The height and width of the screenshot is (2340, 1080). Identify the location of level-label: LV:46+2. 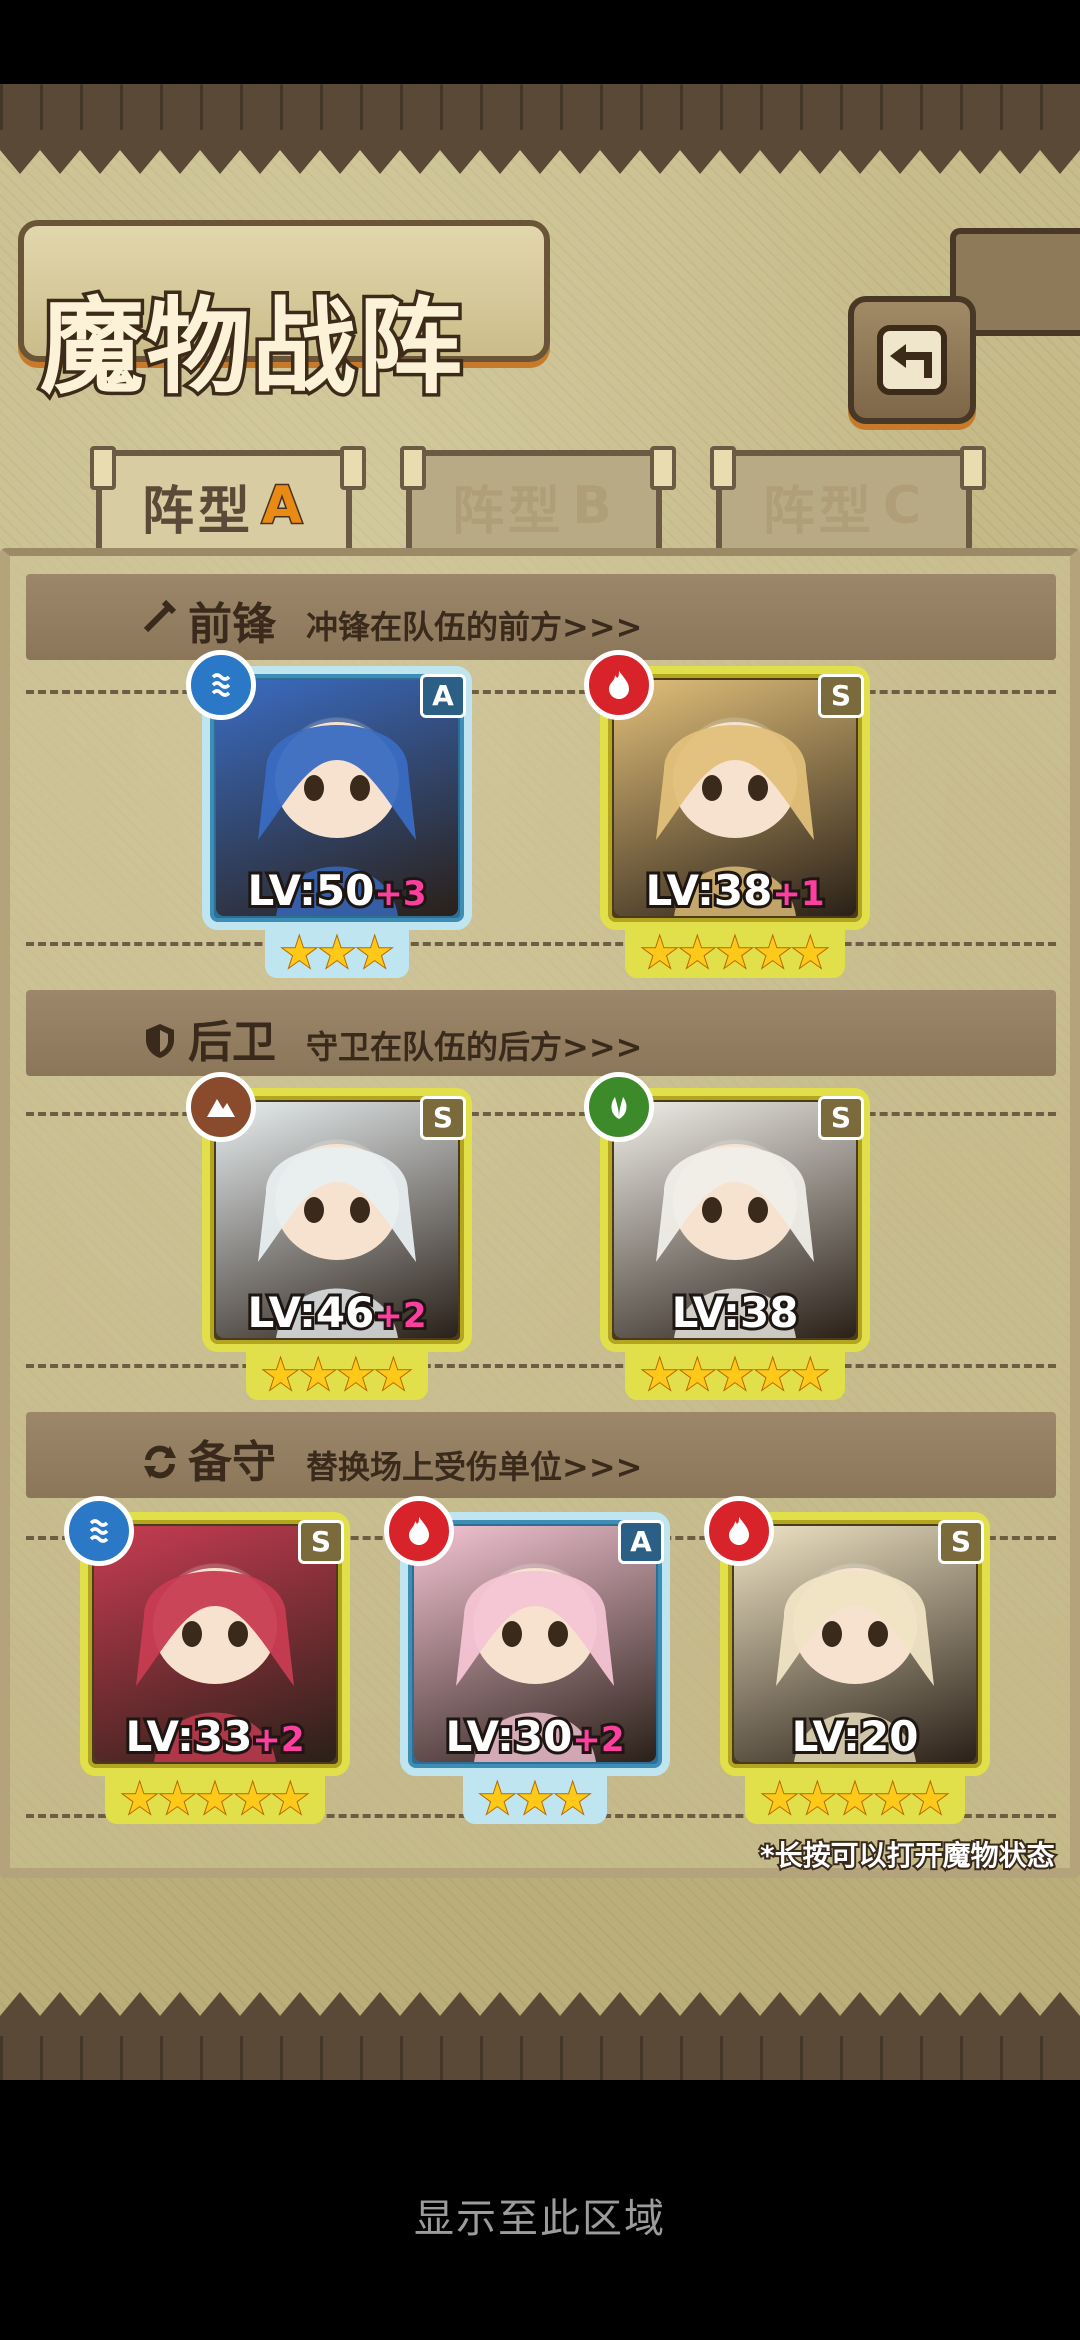
(337, 1312).